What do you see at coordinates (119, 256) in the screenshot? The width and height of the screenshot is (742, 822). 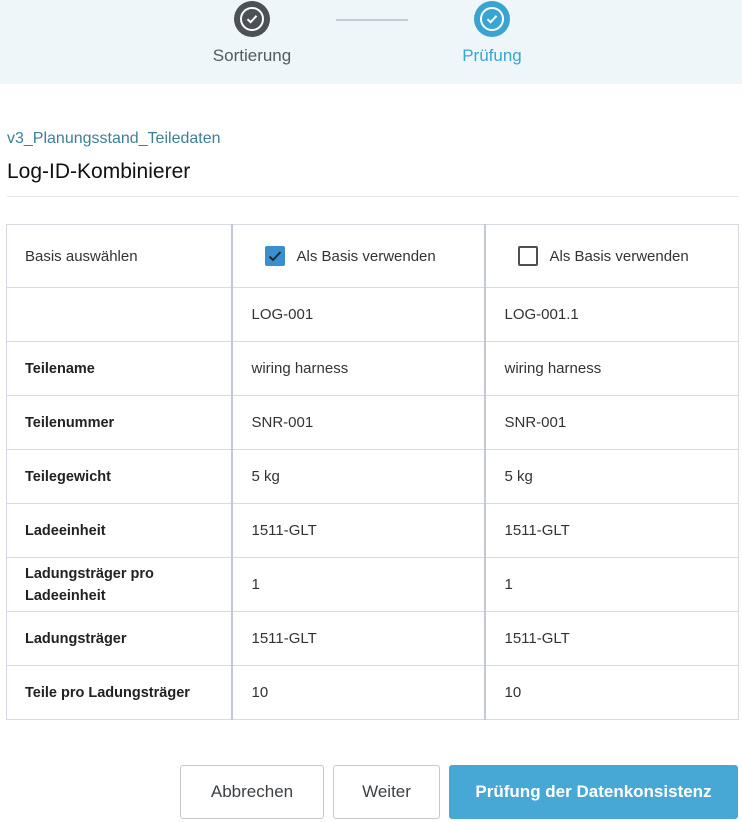 I see `basis-row-label: Basis auswählen` at bounding box center [119, 256].